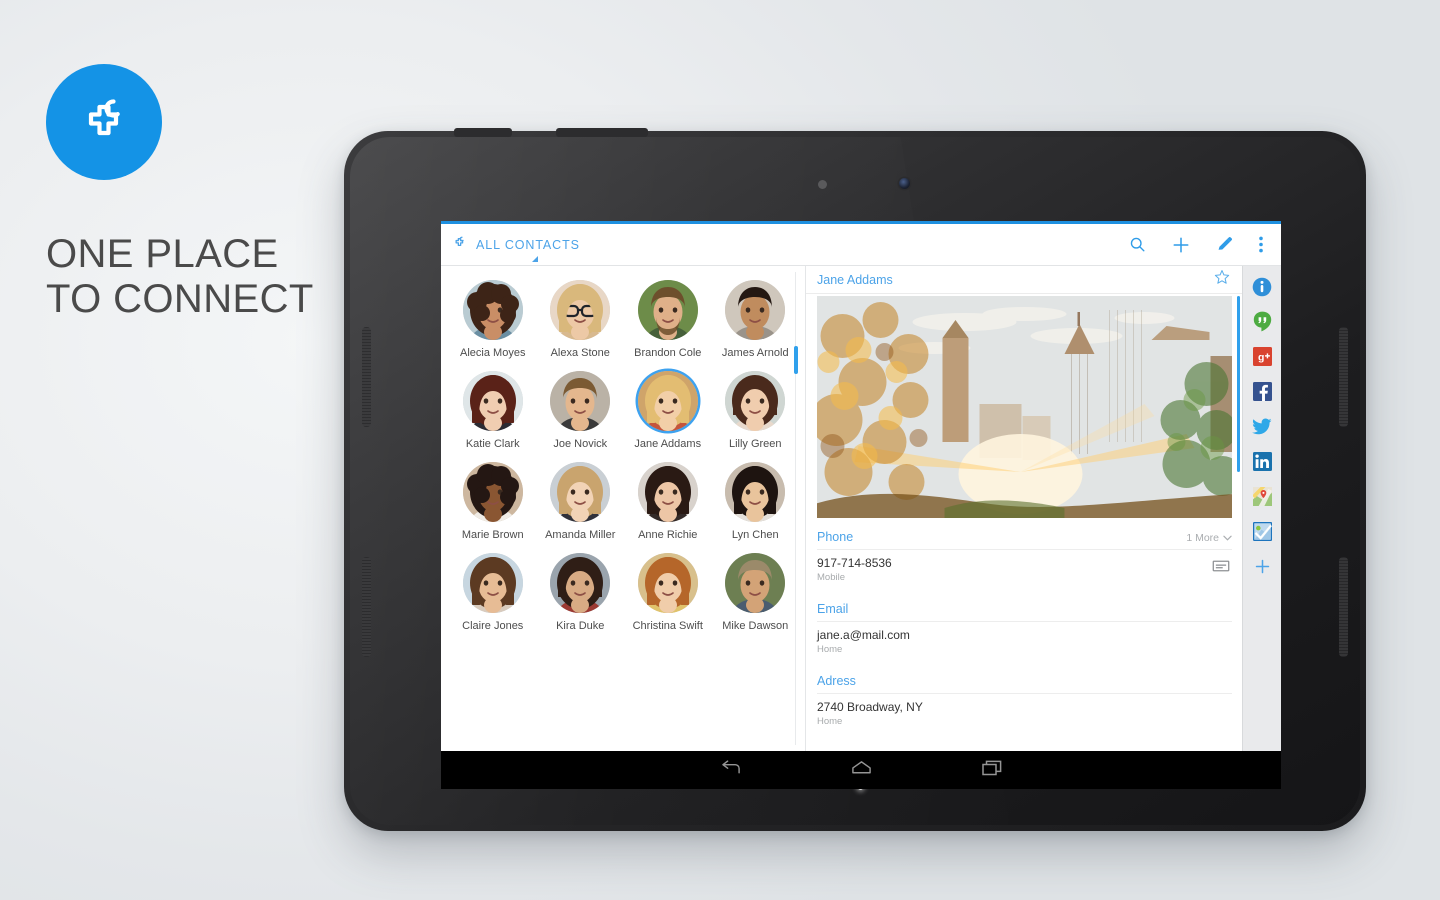 The height and width of the screenshot is (900, 1440). What do you see at coordinates (830, 649) in the screenshot?
I see `field-label: Home` at bounding box center [830, 649].